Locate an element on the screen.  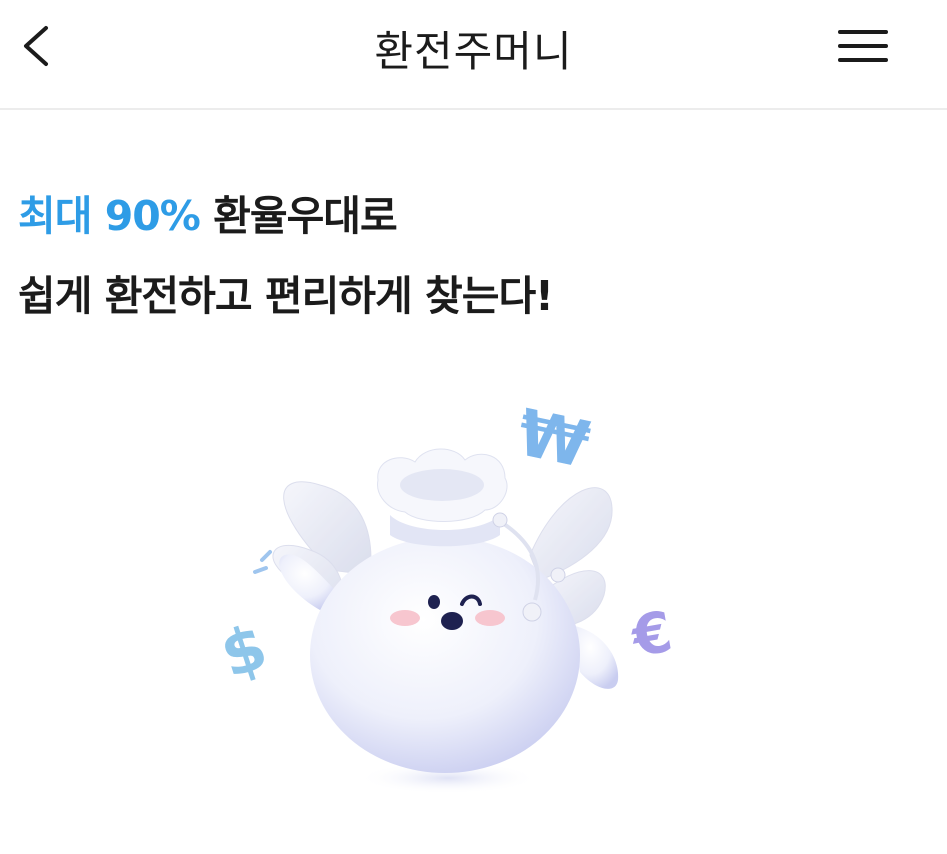
page-title: 환전주머니 is located at coordinates (473, 51).